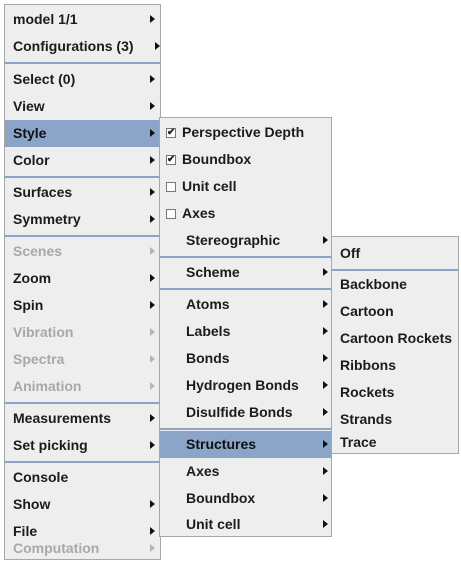 This screenshot has width=461, height=562. I want to click on style-item-stereographic: Stereographic, so click(245, 240).